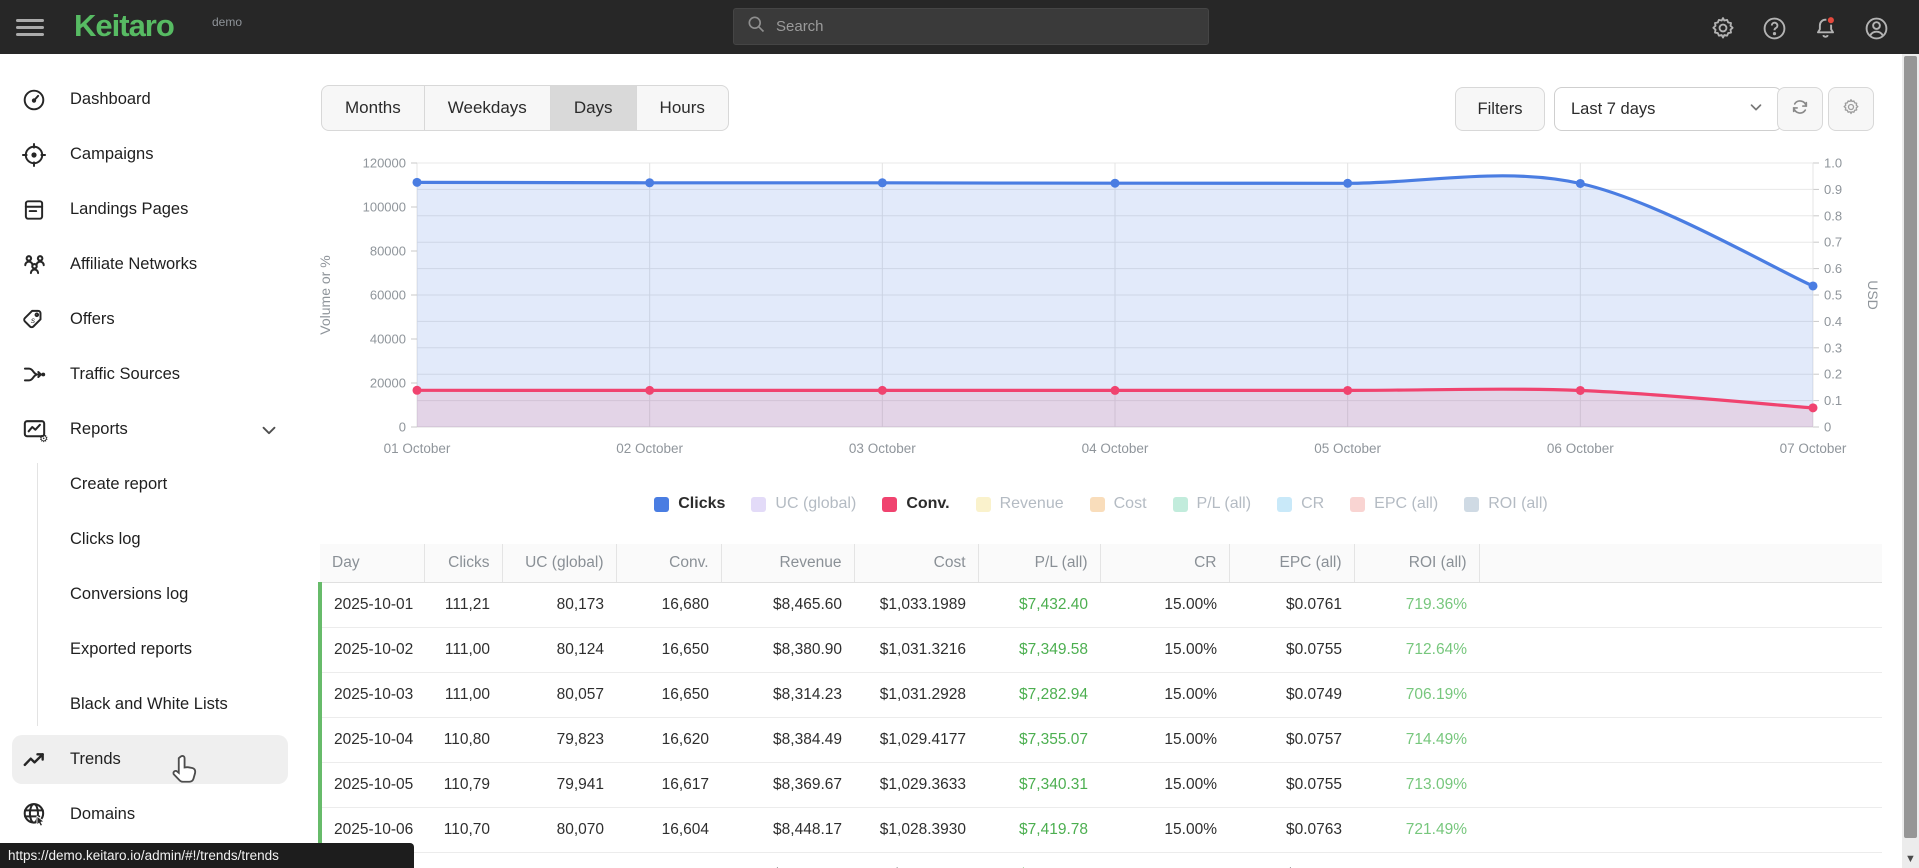  Describe the element at coordinates (559, 563) in the screenshot. I see `column-header-uc-global: UC (global)` at that location.